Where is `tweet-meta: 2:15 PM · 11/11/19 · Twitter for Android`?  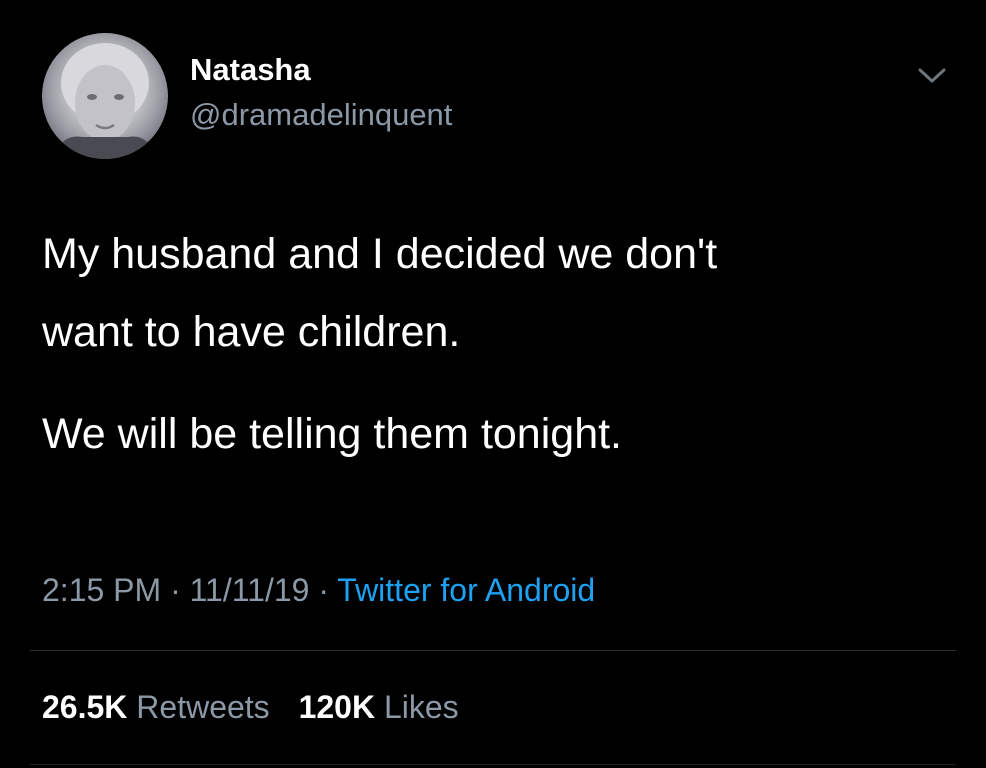
tweet-meta: 2:15 PM · 11/11/19 · Twitter for Android is located at coordinates (318, 590).